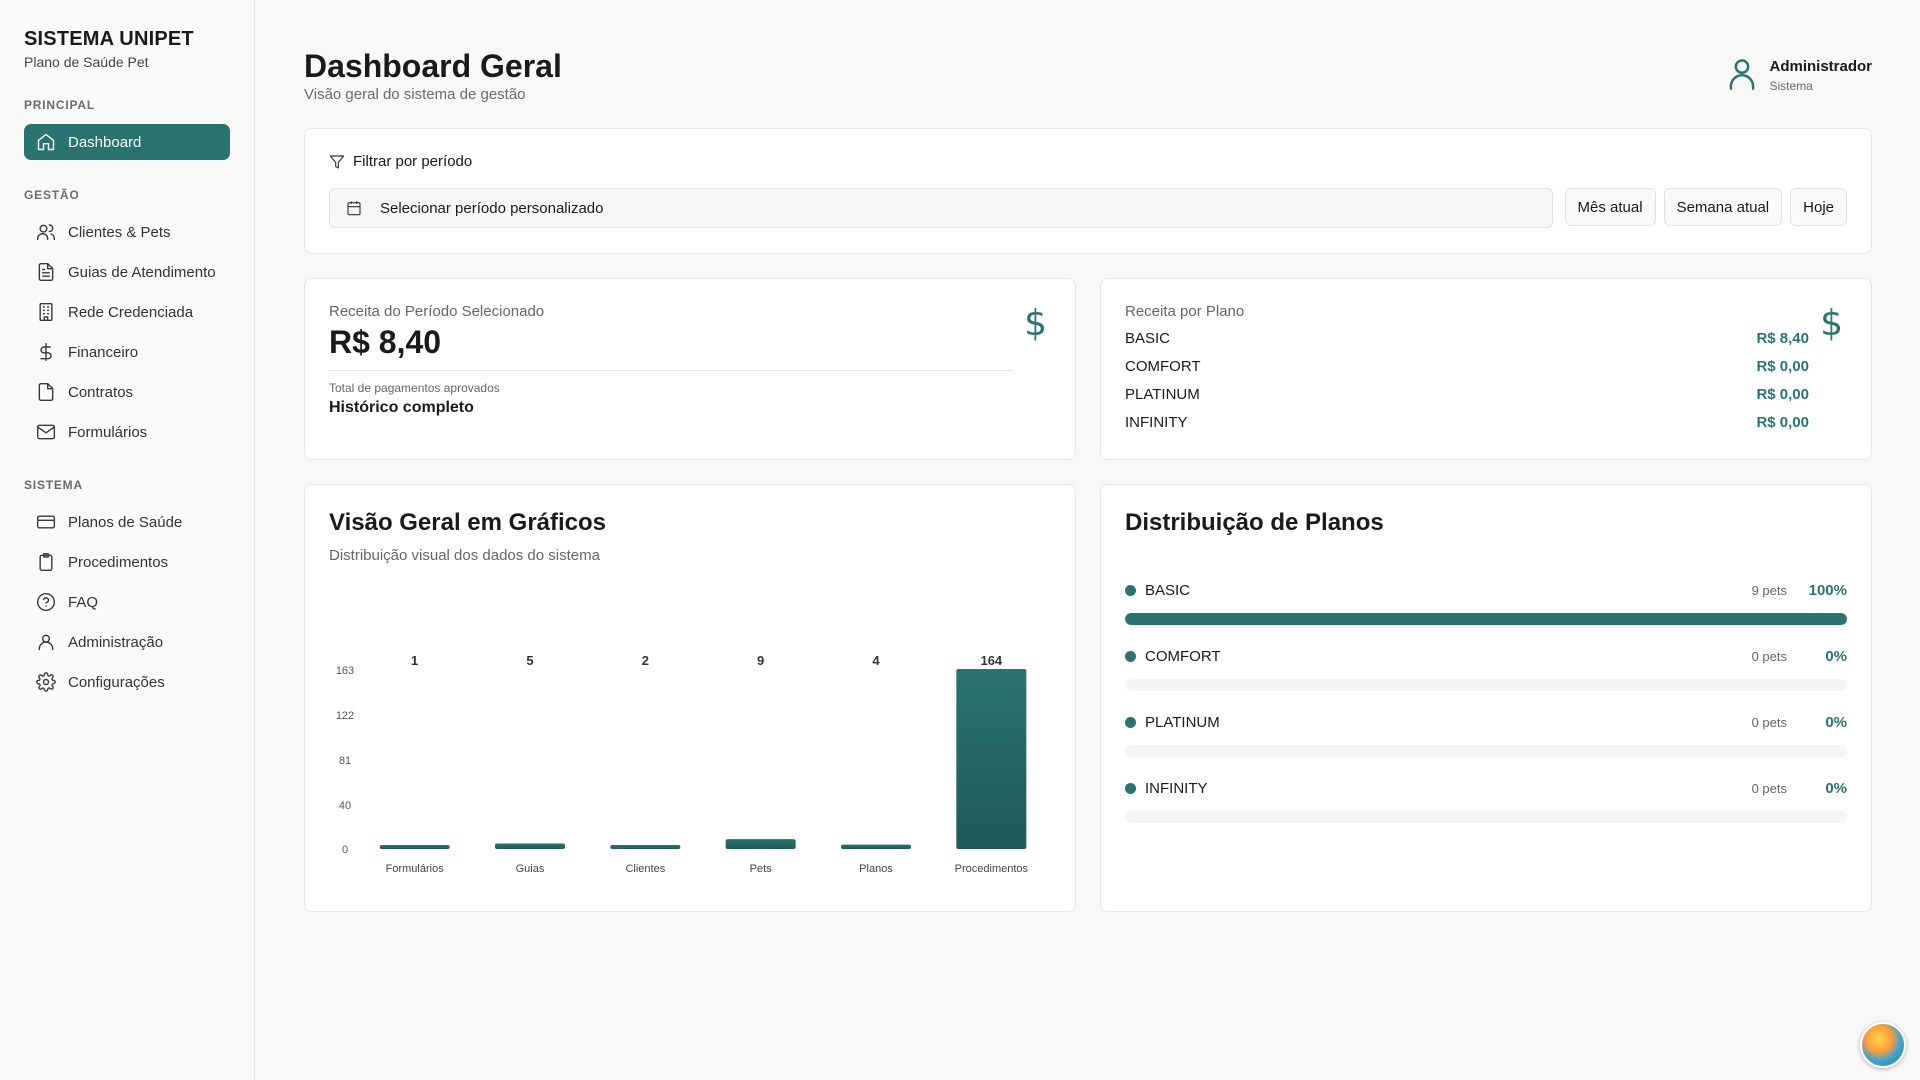 The width and height of the screenshot is (1920, 1080). What do you see at coordinates (46, 392) in the screenshot?
I see `file-icon` at bounding box center [46, 392].